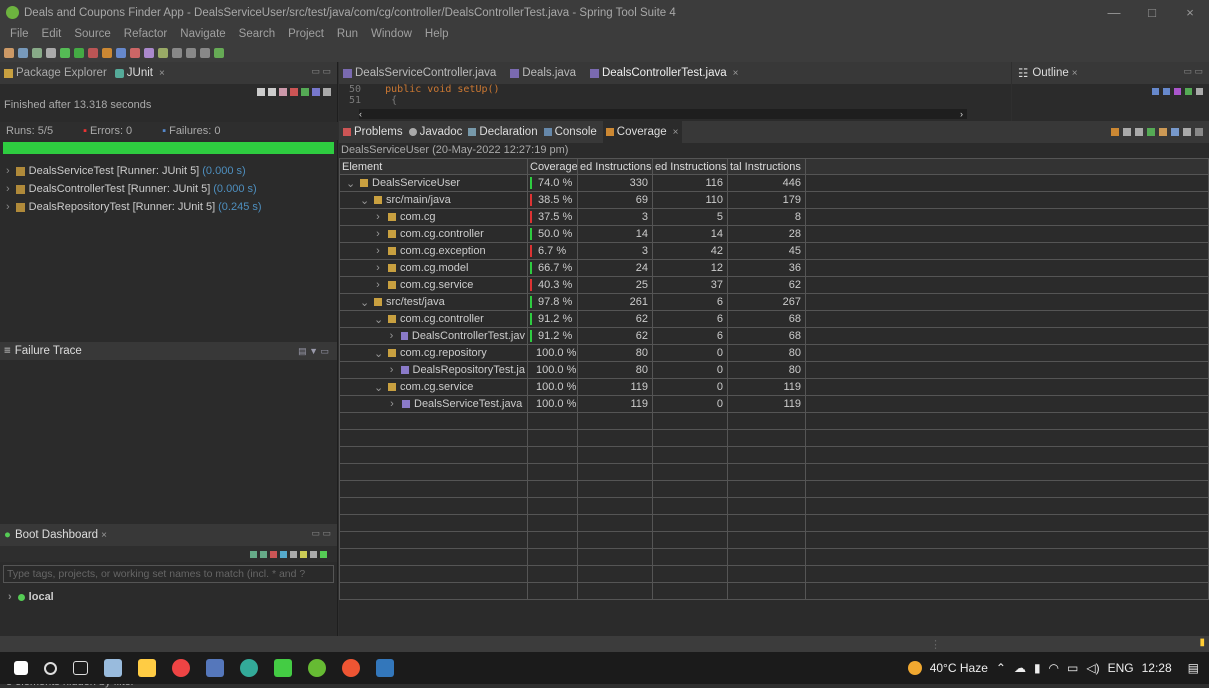 The height and width of the screenshot is (688, 1209). I want to click on coverage-row: › DealsRepositoryTest.ja 100.0 % 80 0 80, so click(774, 370).